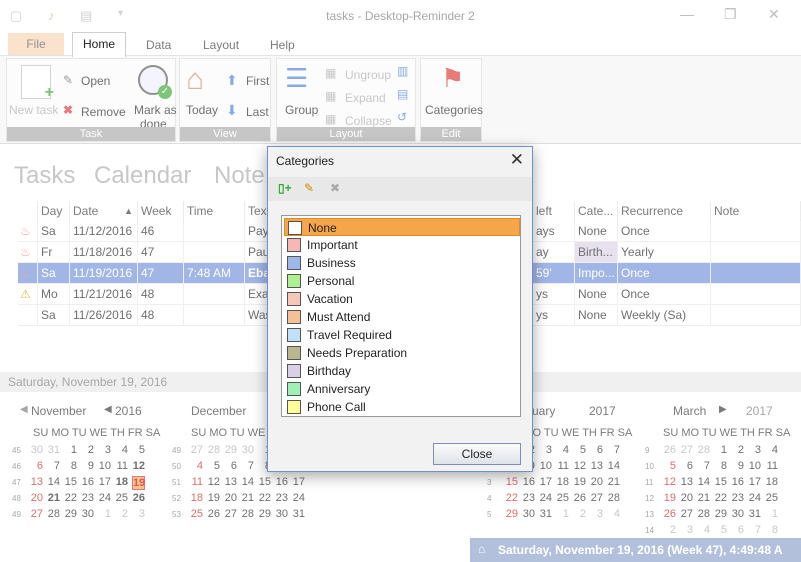 This screenshot has width=801, height=562. Describe the element at coordinates (402, 335) in the screenshot. I see `category-item: Travel Required` at that location.